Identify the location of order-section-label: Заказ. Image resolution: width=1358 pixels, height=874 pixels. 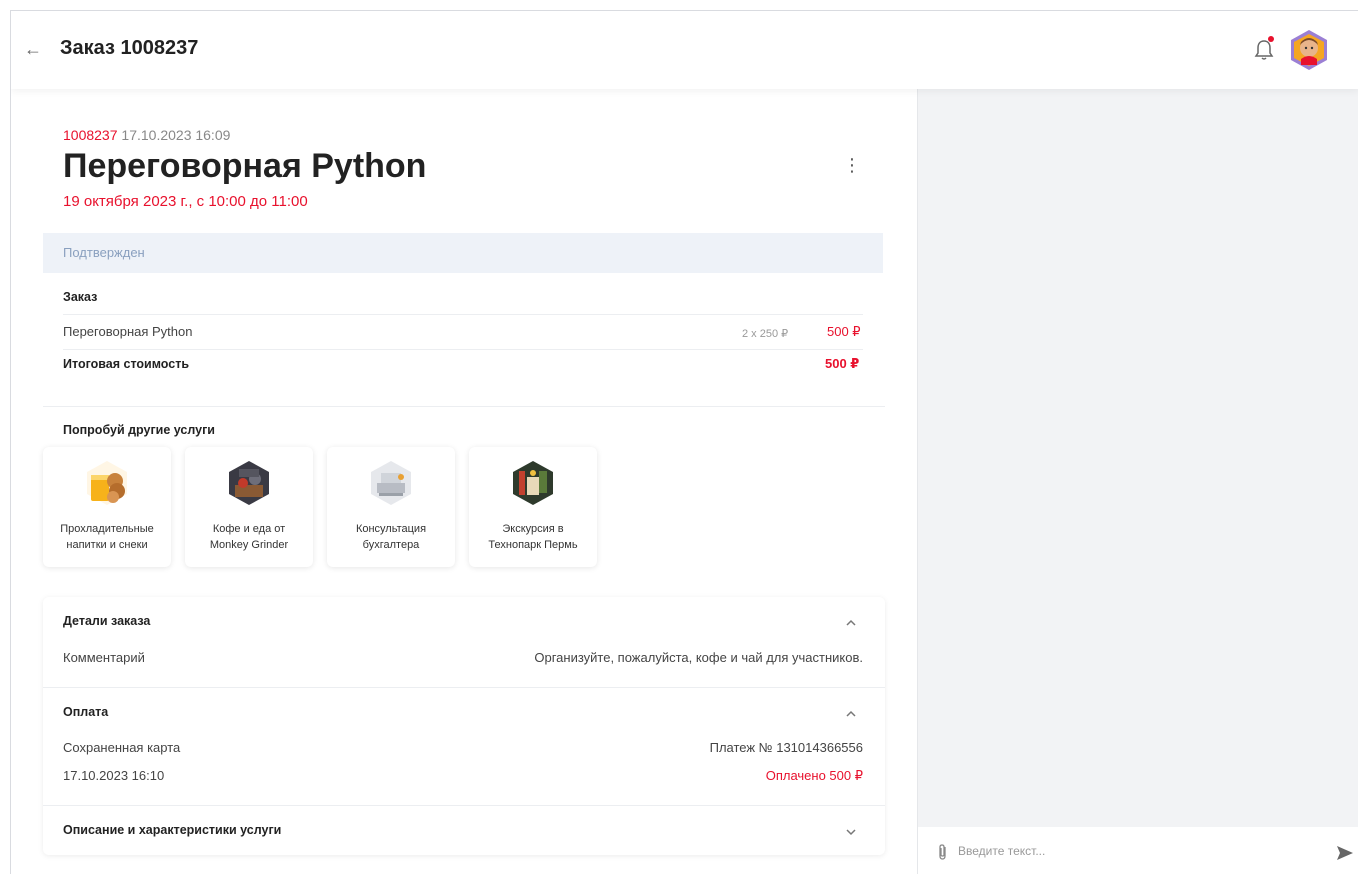
(80, 297).